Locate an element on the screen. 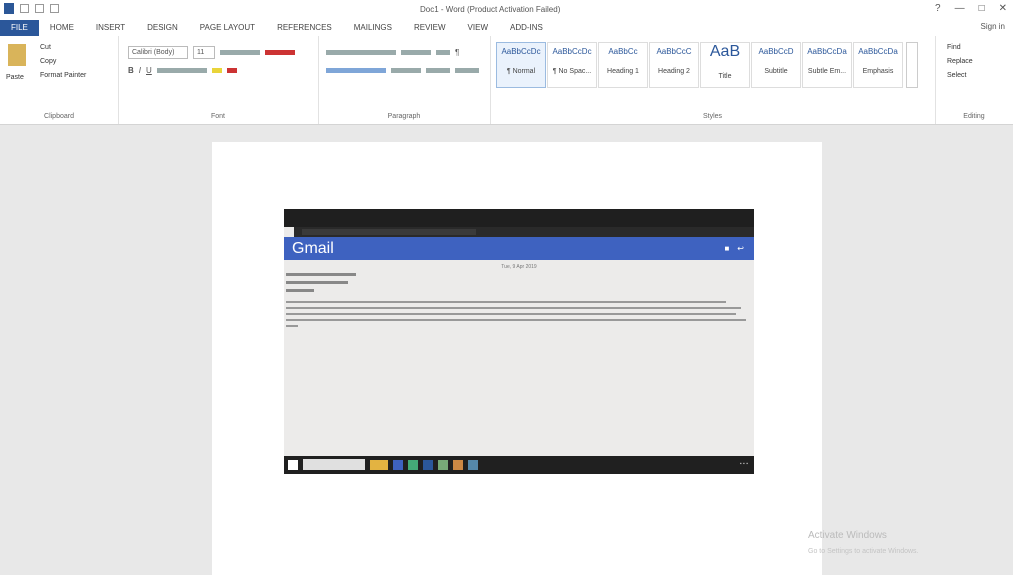 The image size is (1013, 575). styles-scroll is located at coordinates (912, 65).